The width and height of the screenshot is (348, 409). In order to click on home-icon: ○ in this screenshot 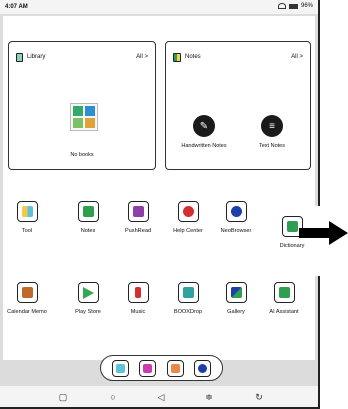, I will do `click(113, 397)`.